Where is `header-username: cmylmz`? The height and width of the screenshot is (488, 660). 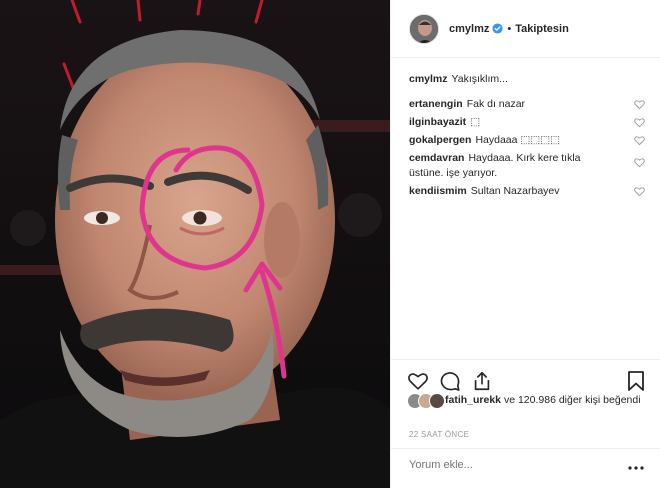 header-username: cmylmz is located at coordinates (469, 29).